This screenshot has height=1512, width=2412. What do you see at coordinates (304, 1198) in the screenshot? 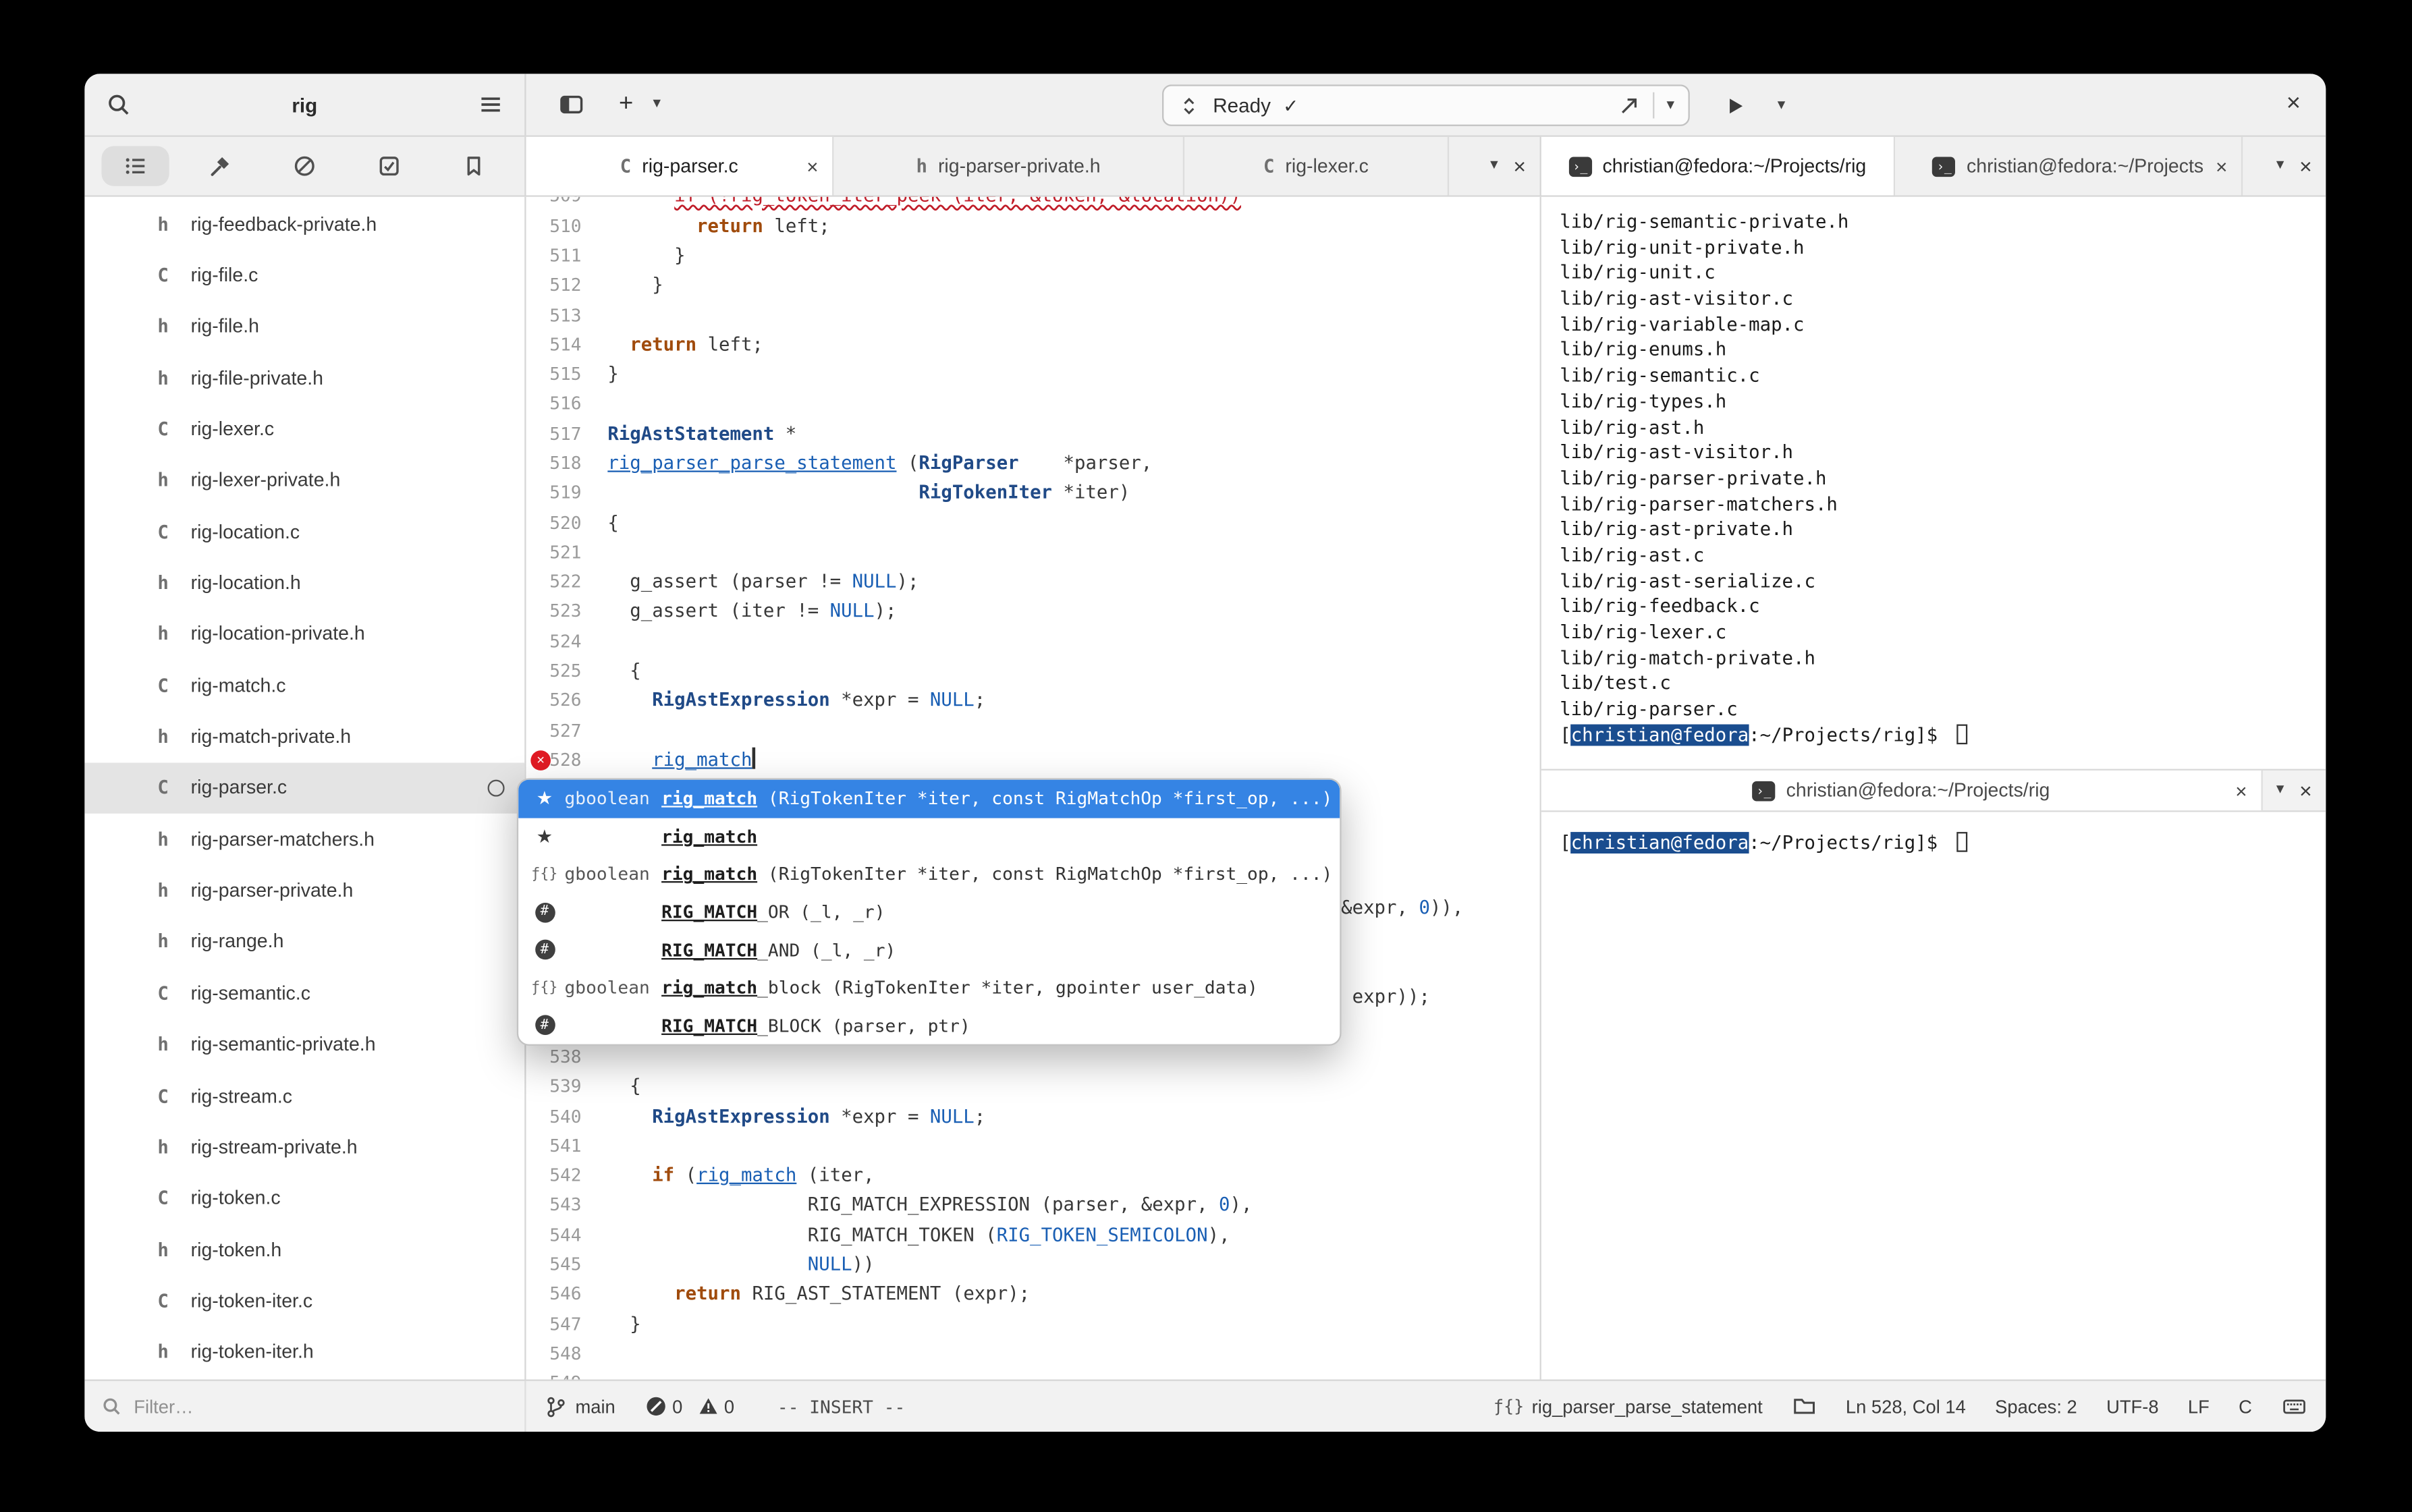
I see `file-item: Crig-token.c` at bounding box center [304, 1198].